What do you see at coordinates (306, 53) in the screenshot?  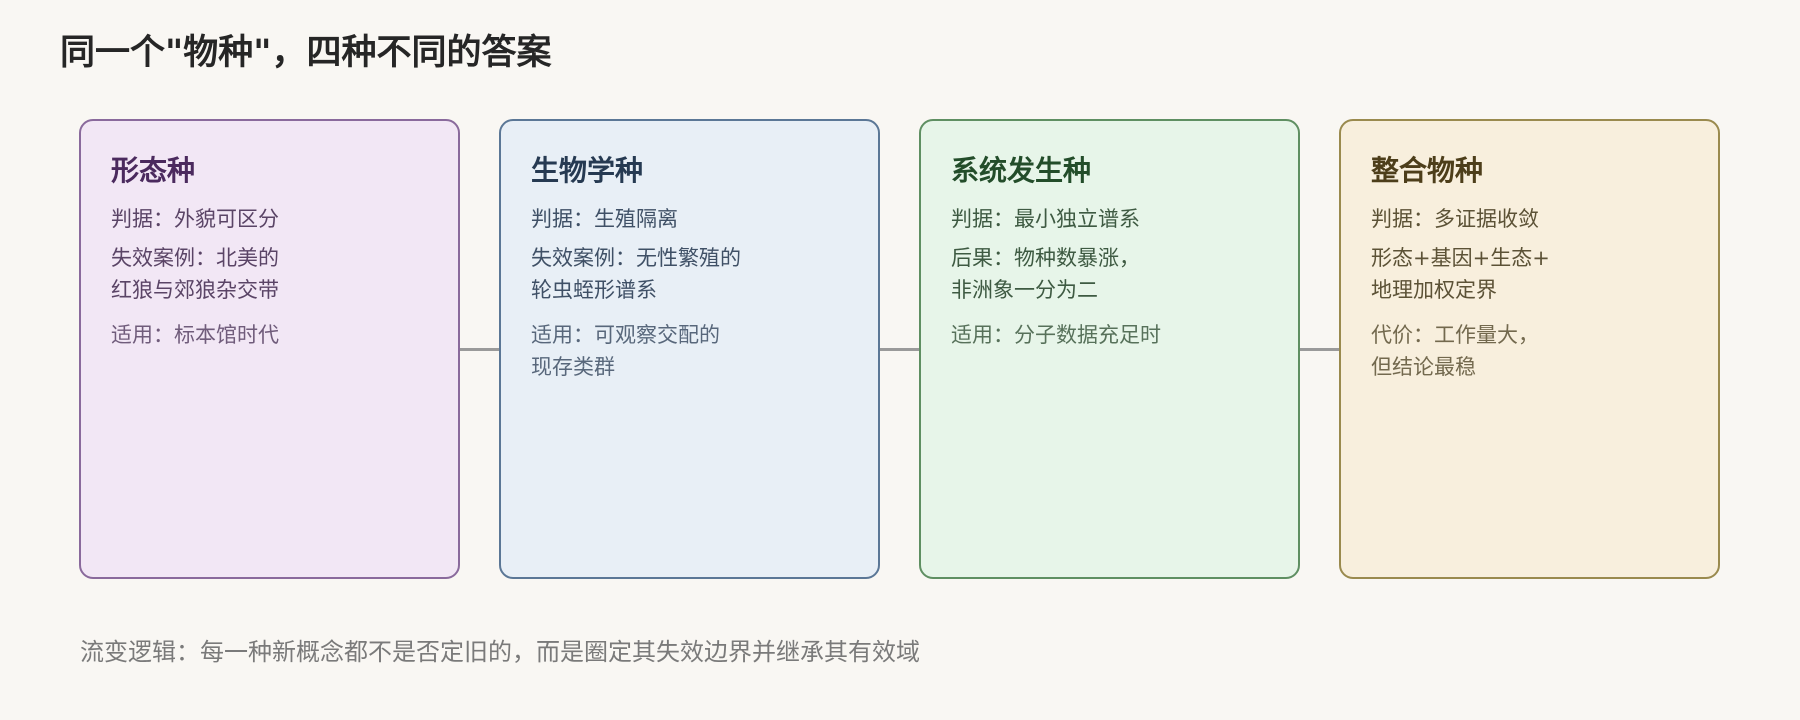 I see `page-title: 同一个"物种"，四种不同的答案` at bounding box center [306, 53].